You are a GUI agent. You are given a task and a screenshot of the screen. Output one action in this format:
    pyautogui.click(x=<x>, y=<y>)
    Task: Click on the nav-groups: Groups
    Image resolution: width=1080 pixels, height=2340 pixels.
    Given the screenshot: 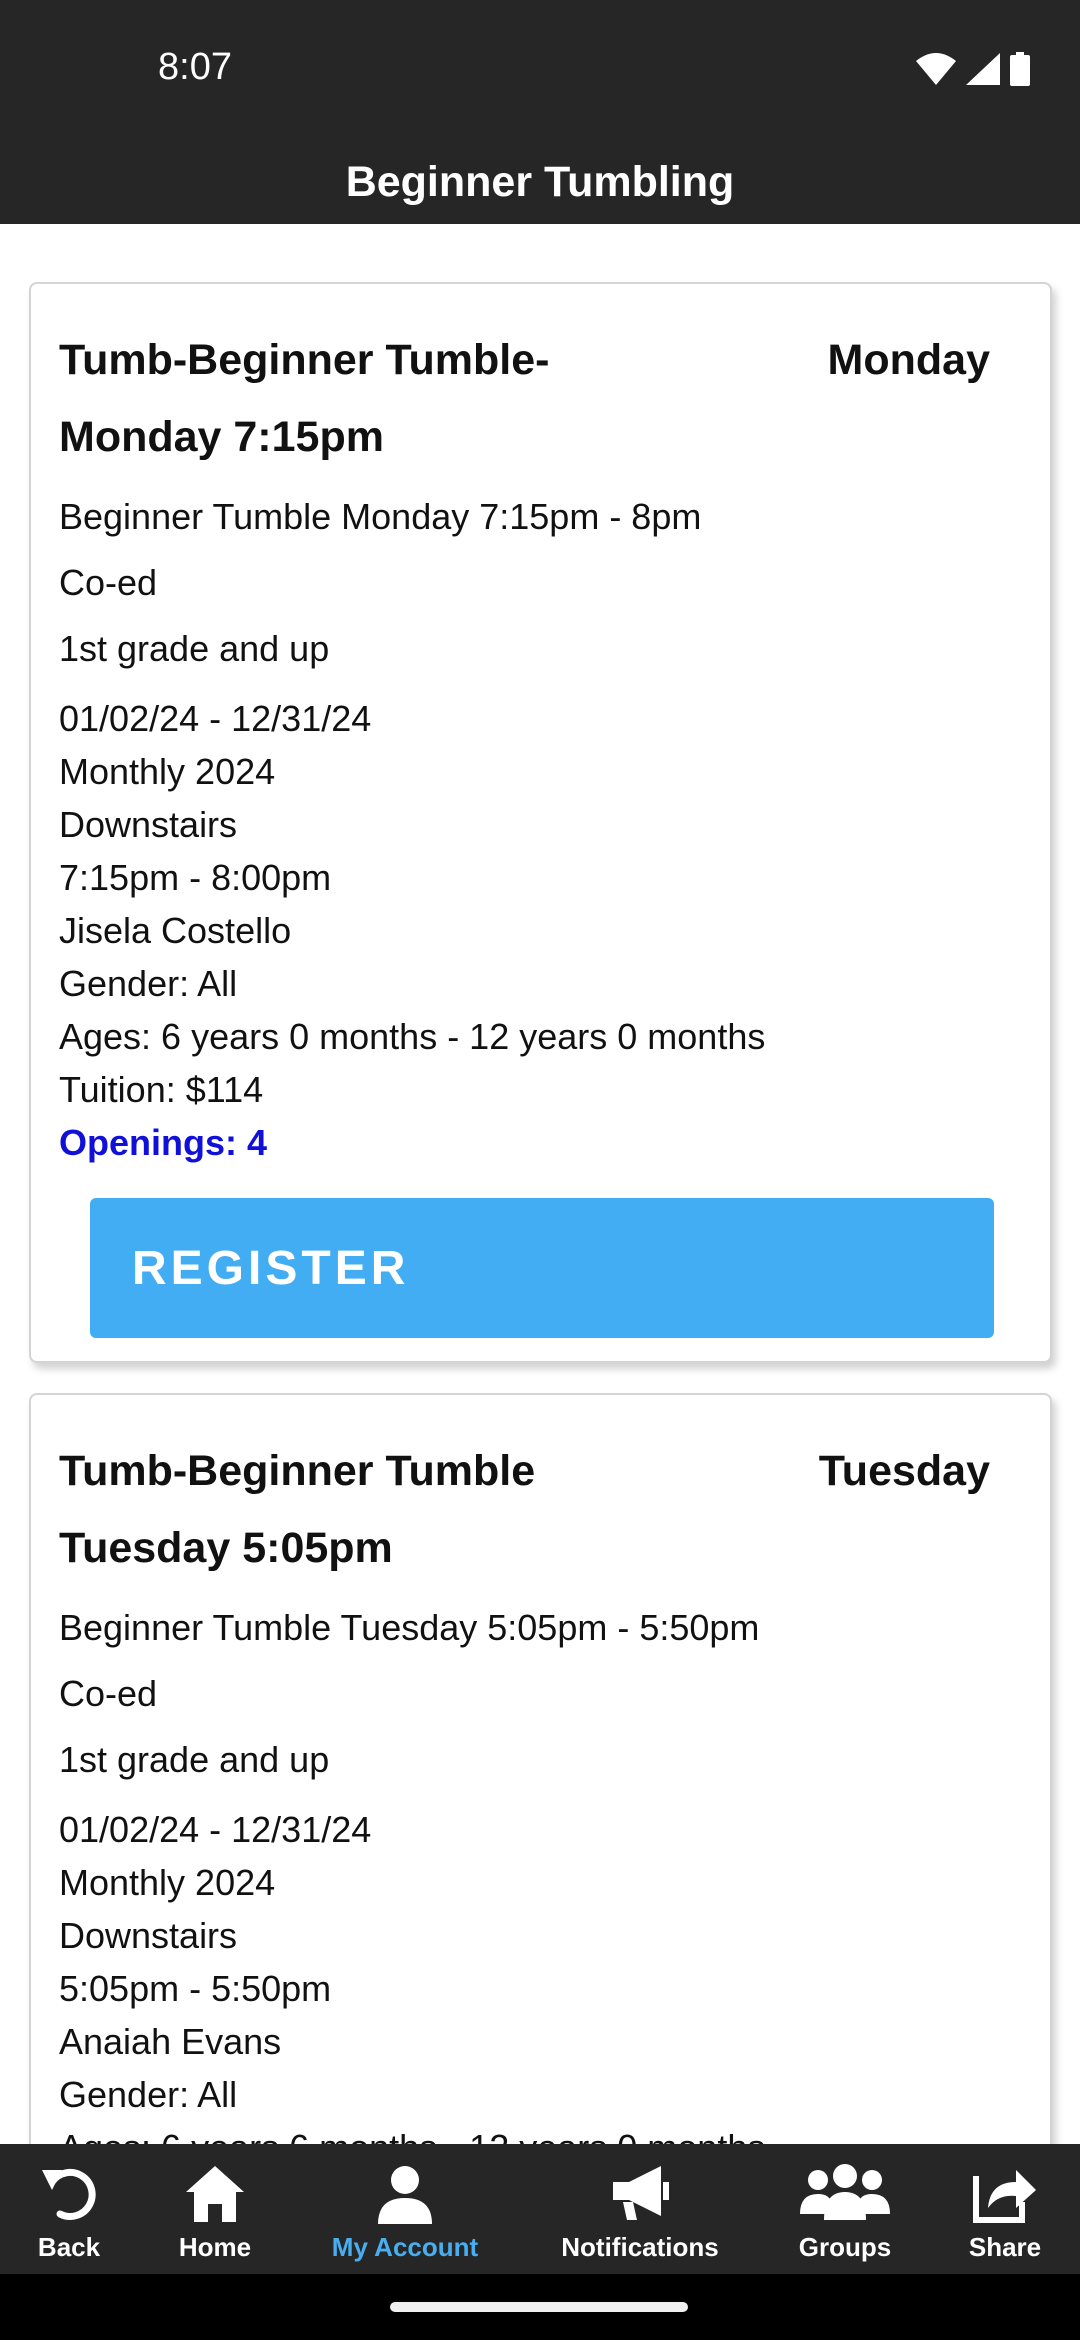 What is the action you would take?
    pyautogui.click(x=845, y=2209)
    